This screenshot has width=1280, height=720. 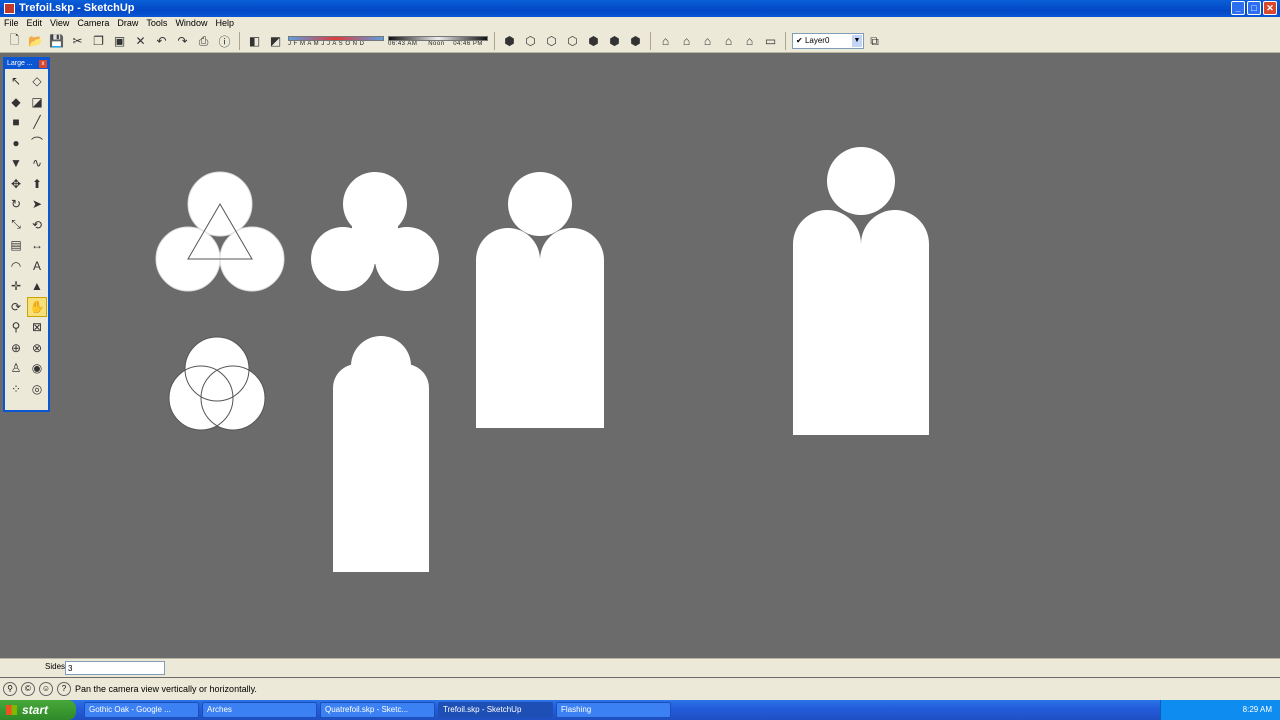 What do you see at coordinates (115, 668) in the screenshot?
I see `vcb-input` at bounding box center [115, 668].